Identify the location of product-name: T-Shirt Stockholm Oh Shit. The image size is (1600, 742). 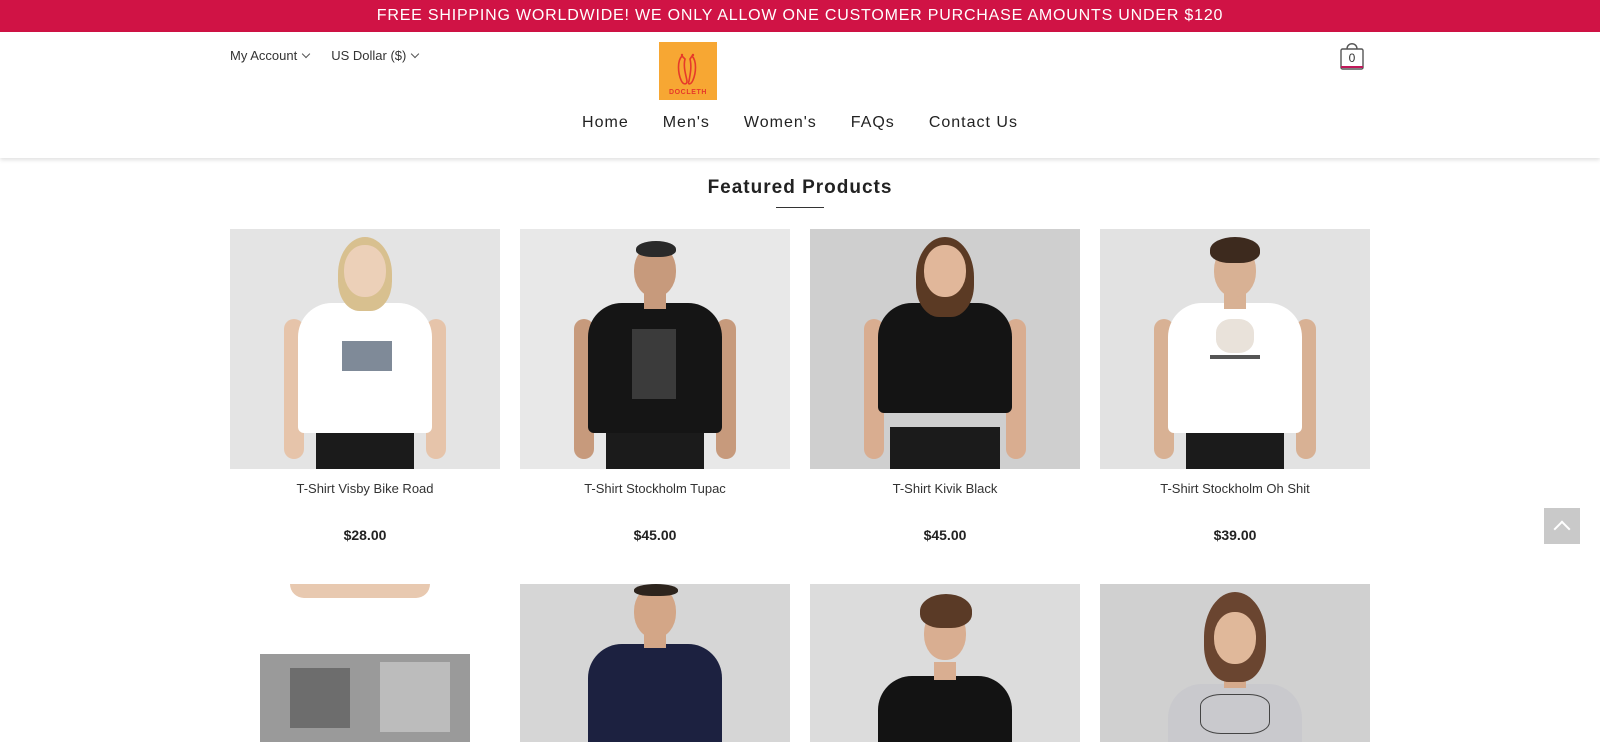
(1235, 491).